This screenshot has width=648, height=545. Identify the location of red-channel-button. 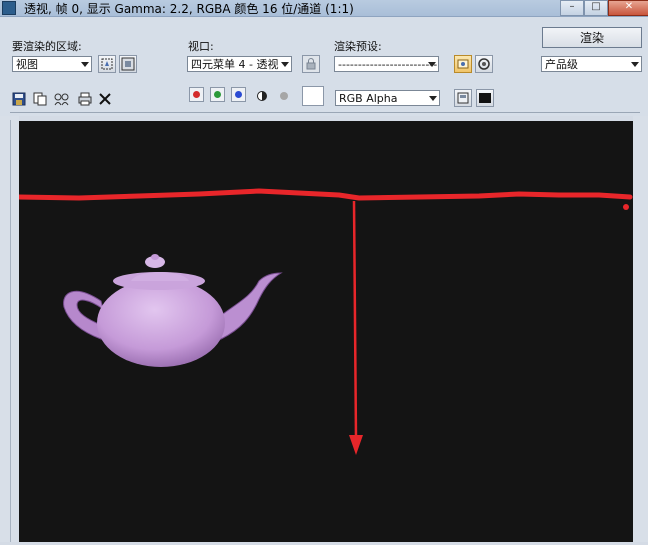
(196, 94).